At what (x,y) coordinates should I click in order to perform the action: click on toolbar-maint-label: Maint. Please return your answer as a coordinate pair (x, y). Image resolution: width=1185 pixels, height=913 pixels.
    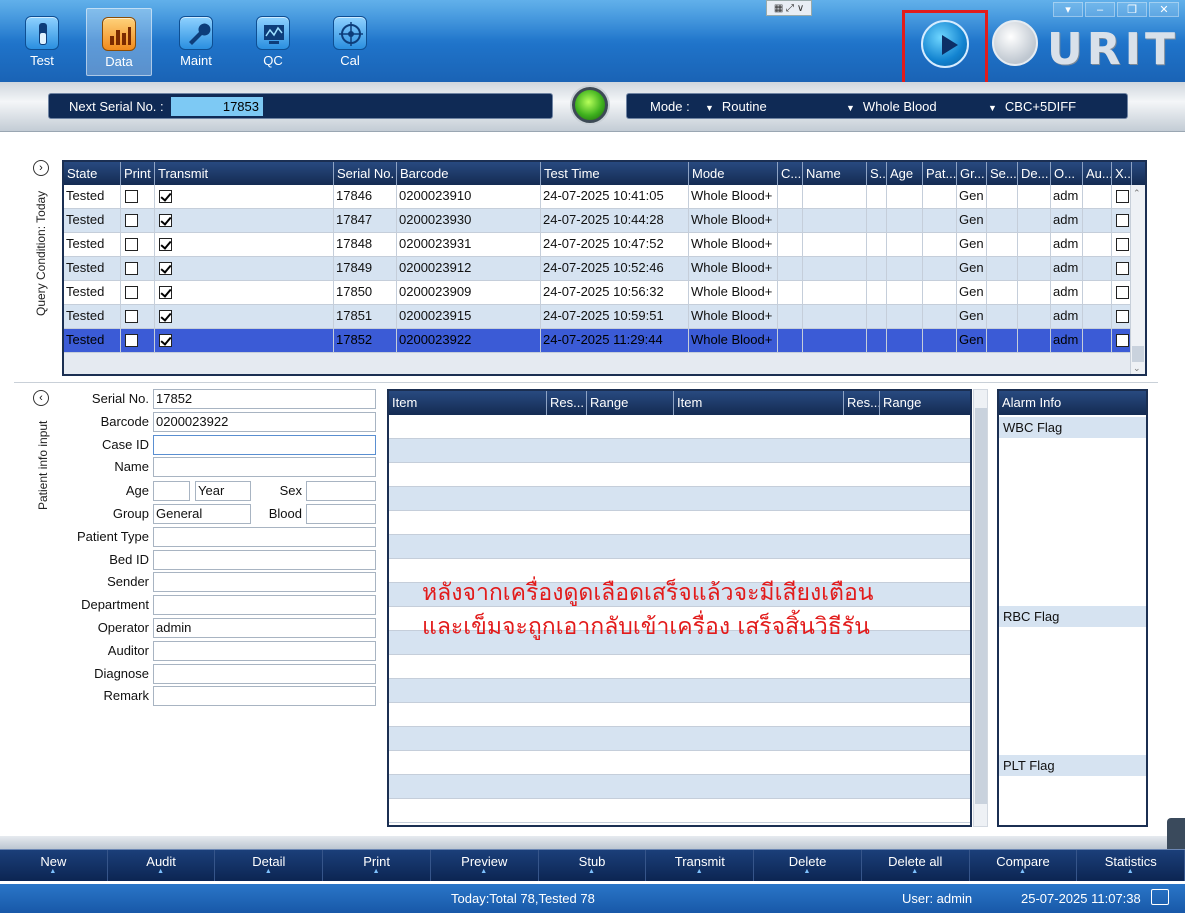
    Looking at the image, I should click on (196, 60).